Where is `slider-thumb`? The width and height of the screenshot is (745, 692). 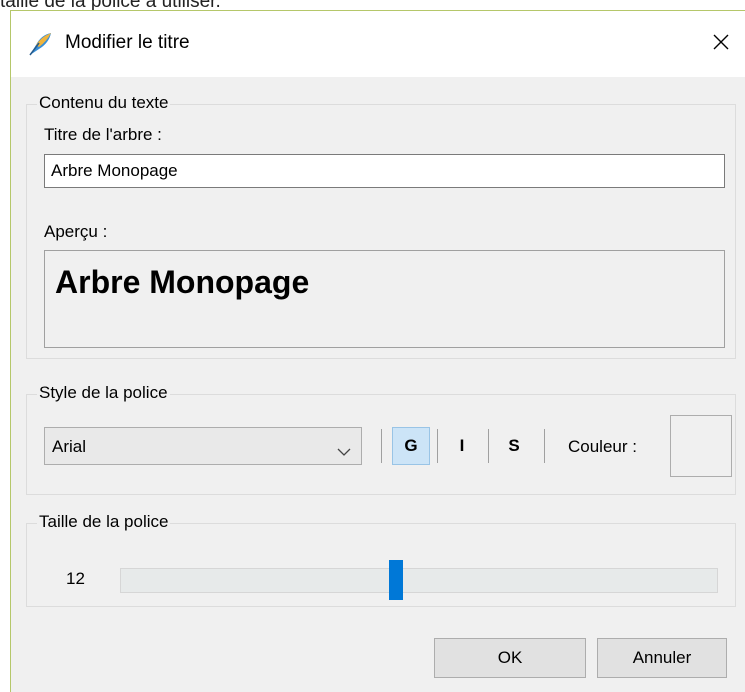
slider-thumb is located at coordinates (396, 580).